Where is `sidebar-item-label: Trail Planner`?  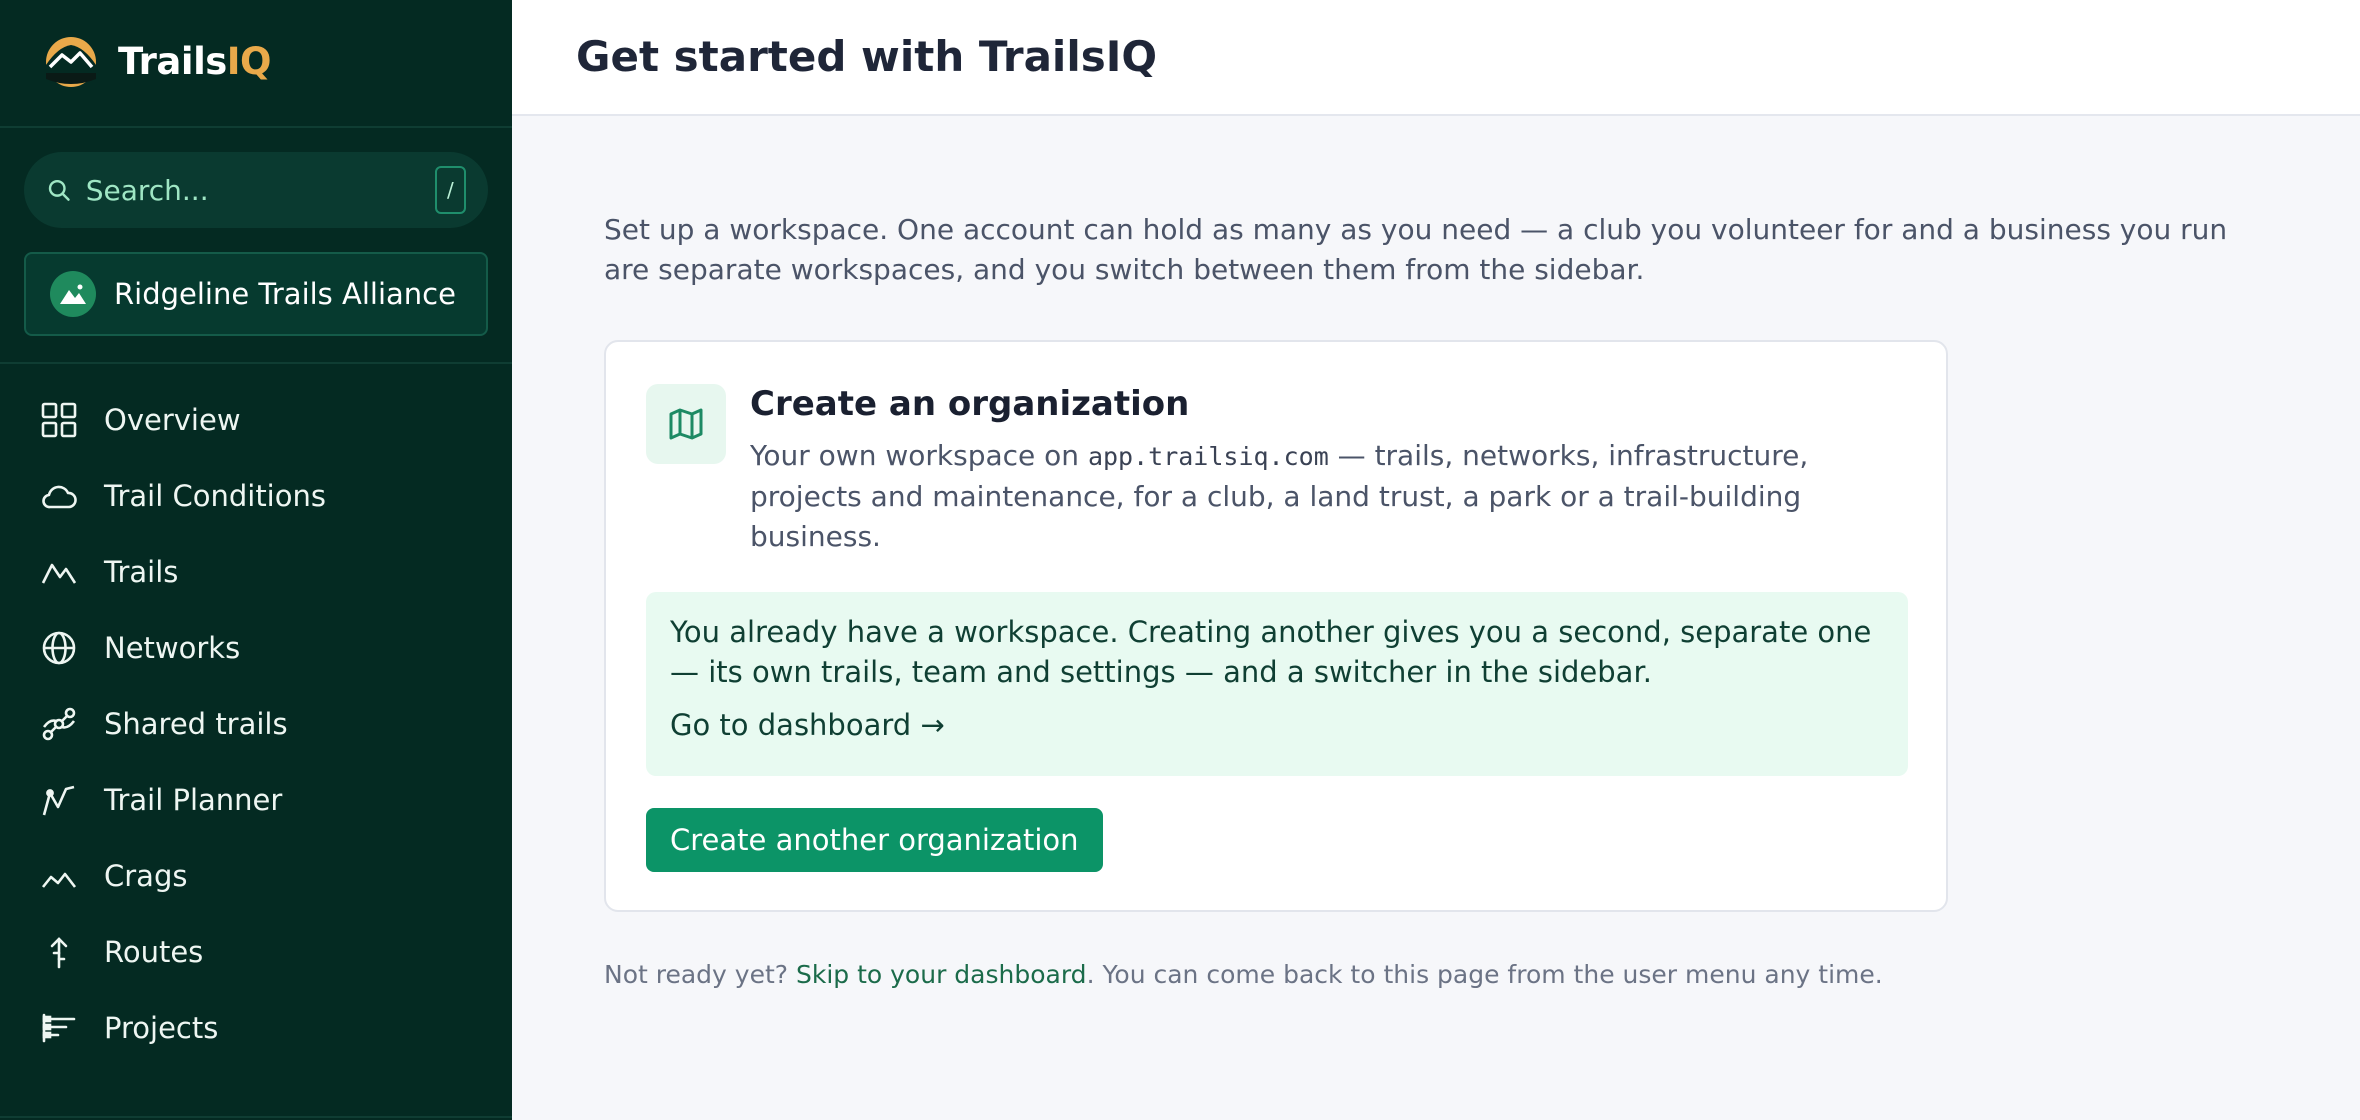 sidebar-item-label: Trail Planner is located at coordinates (193, 800).